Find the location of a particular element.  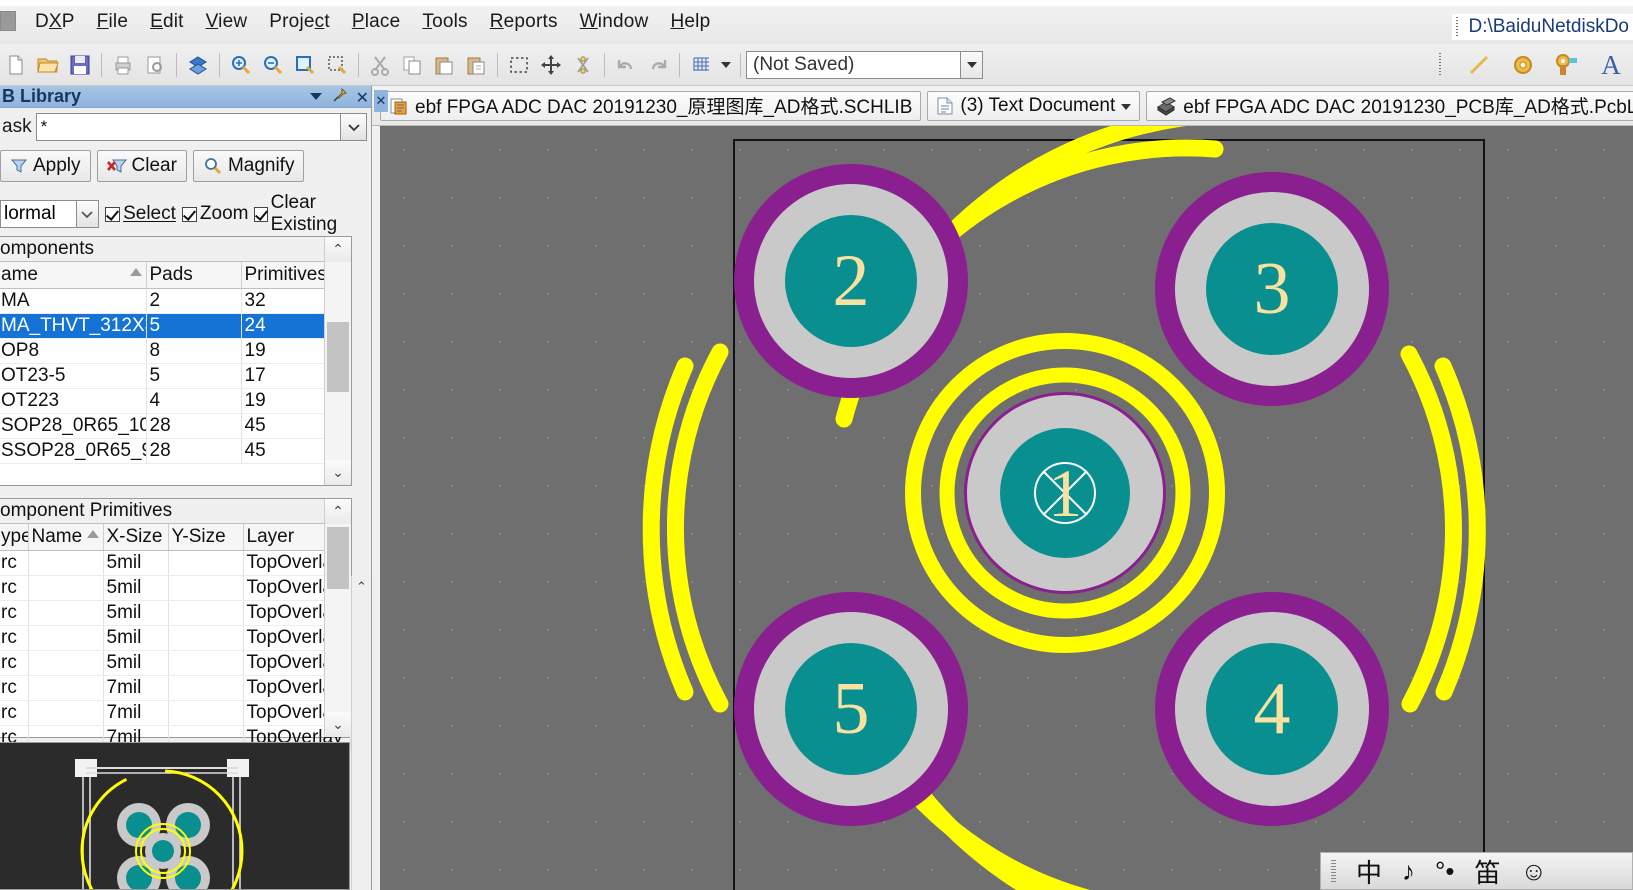

line-icon is located at coordinates (1479, 65).